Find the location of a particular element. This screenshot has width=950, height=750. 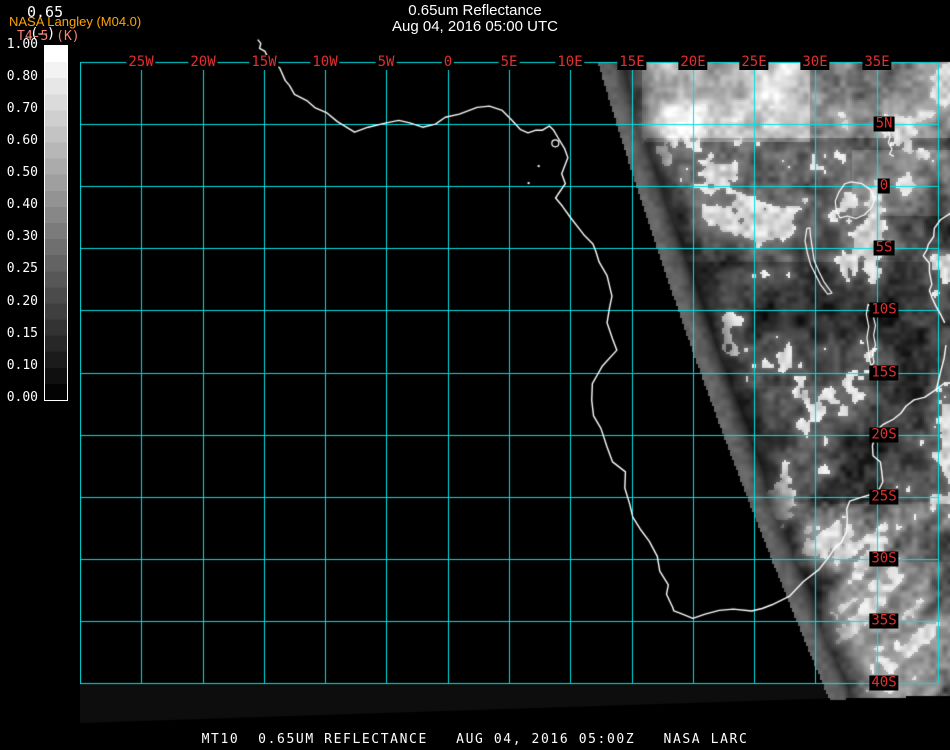

colorbar-tick: 0.00 is located at coordinates (22, 397).